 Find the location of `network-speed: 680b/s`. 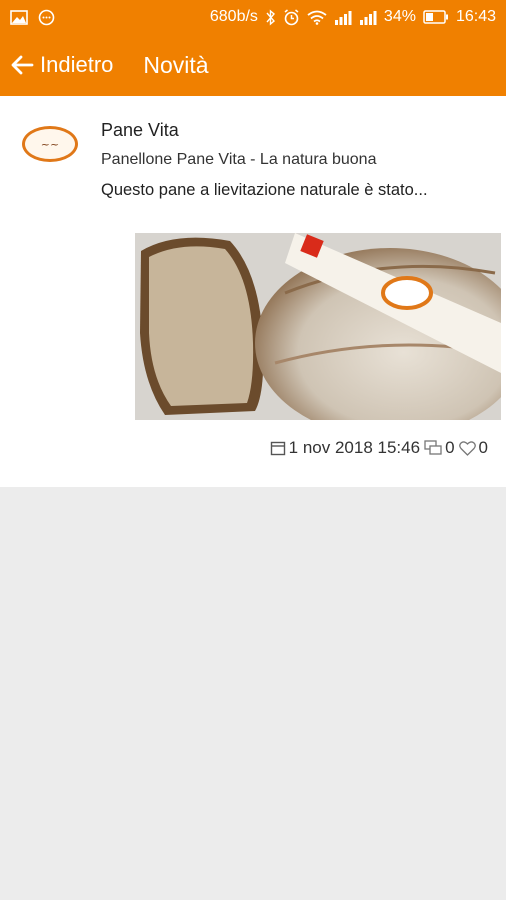

network-speed: 680b/s is located at coordinates (233, 16).